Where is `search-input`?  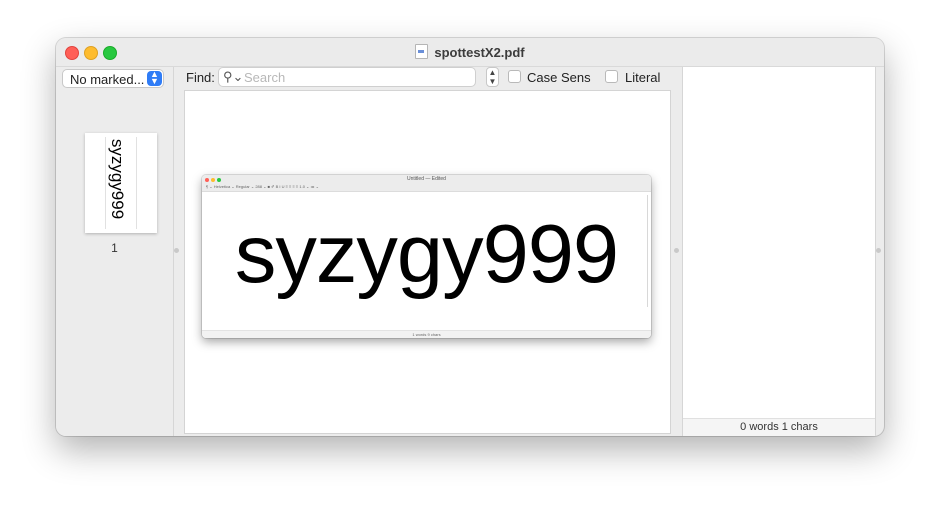 search-input is located at coordinates (356, 77).